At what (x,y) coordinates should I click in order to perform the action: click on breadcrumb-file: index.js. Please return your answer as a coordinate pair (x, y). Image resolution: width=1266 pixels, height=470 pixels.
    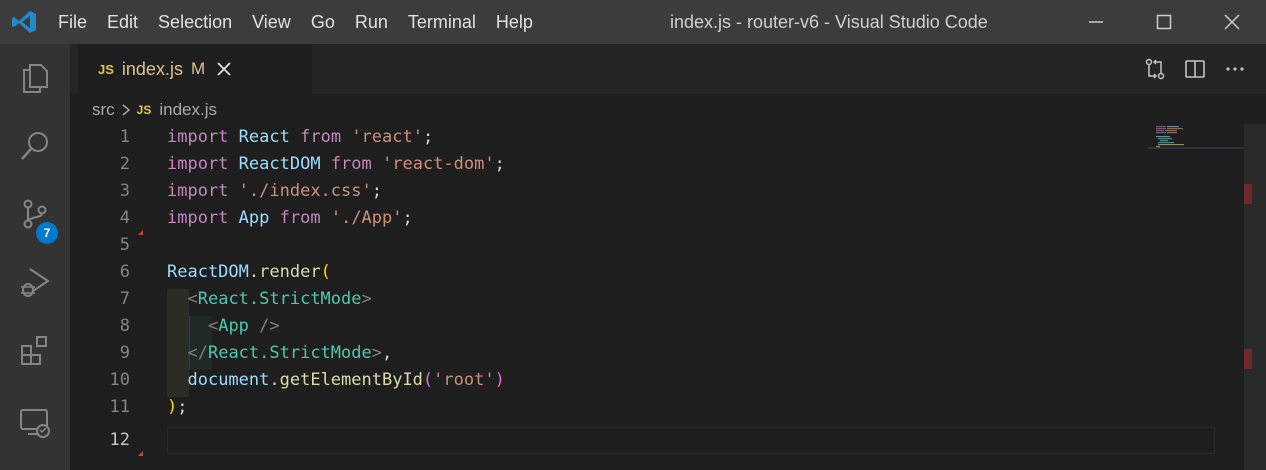
    Looking at the image, I should click on (188, 110).